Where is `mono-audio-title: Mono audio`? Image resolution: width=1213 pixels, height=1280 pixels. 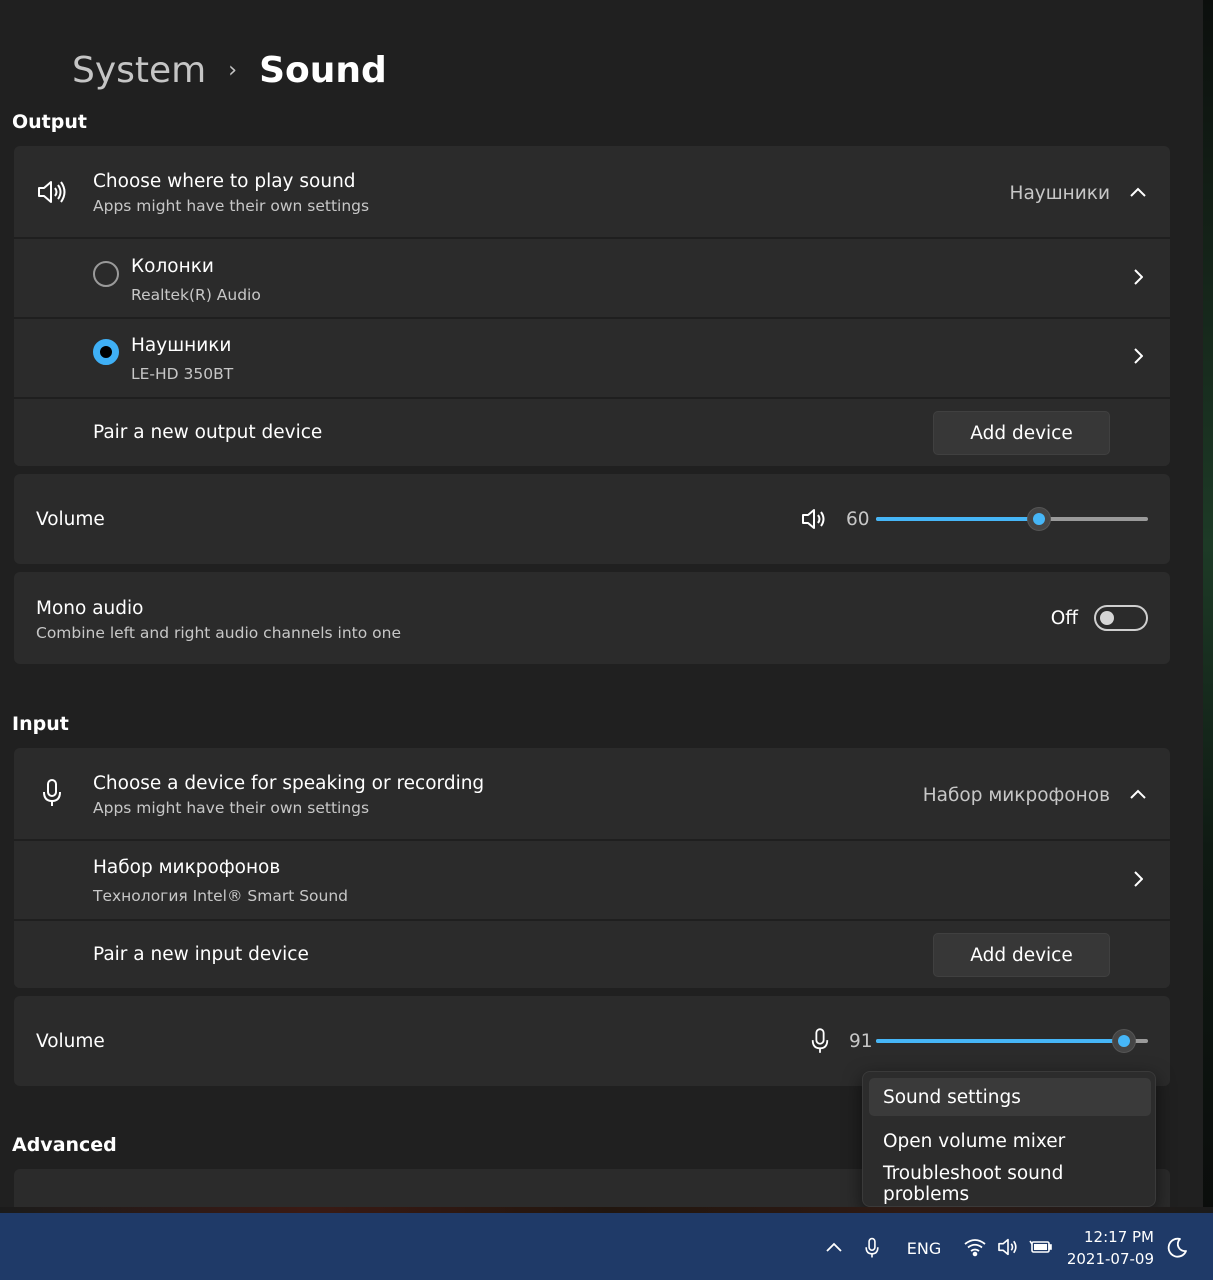
mono-audio-title: Mono audio is located at coordinates (90, 608).